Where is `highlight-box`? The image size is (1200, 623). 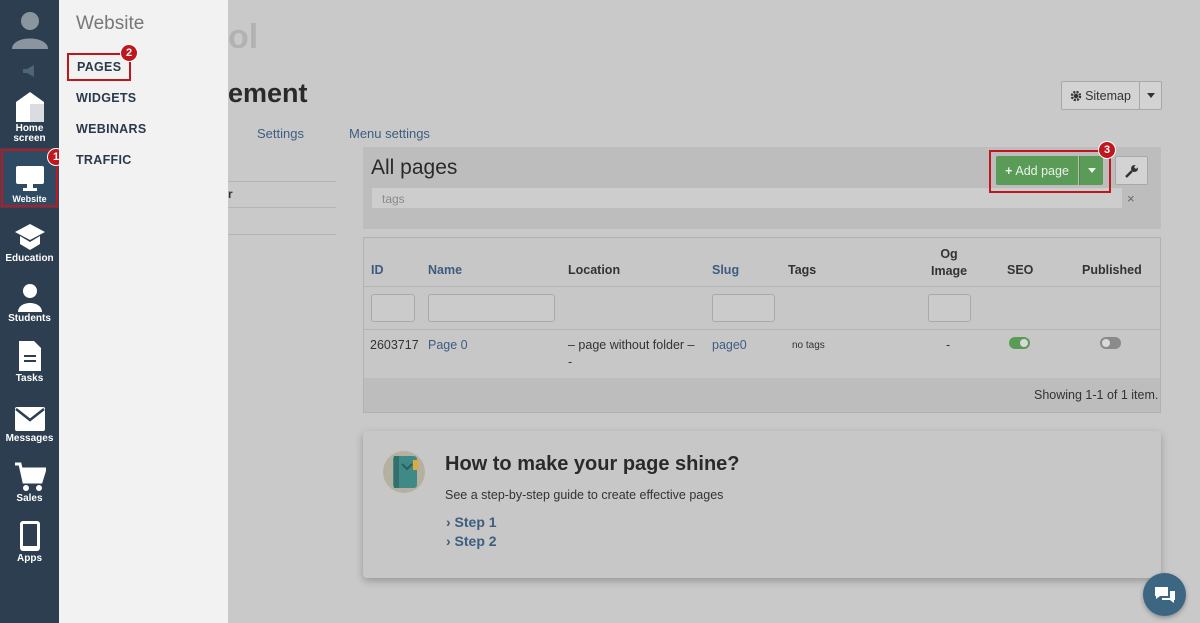 highlight-box is located at coordinates (1050, 171).